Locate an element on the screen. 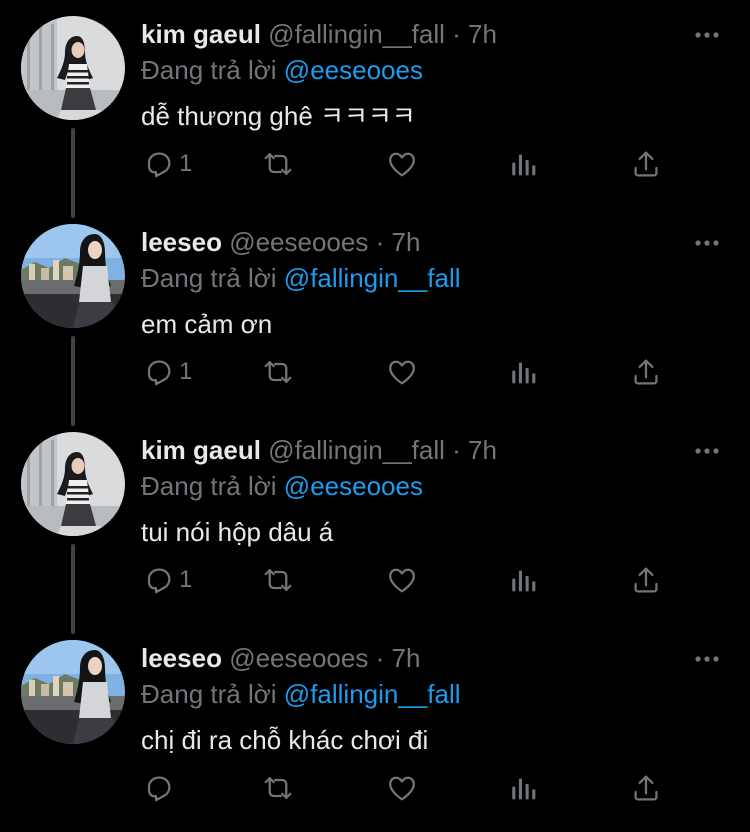 The height and width of the screenshot is (832, 750). reply-button is located at coordinates (161, 788).